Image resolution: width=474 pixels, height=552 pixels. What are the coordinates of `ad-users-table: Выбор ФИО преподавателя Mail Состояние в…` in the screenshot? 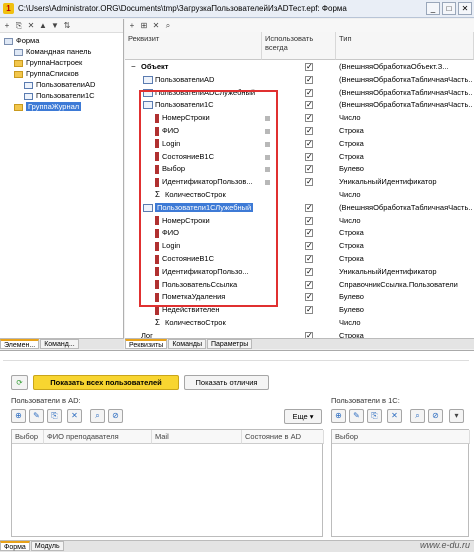 It's located at (167, 483).